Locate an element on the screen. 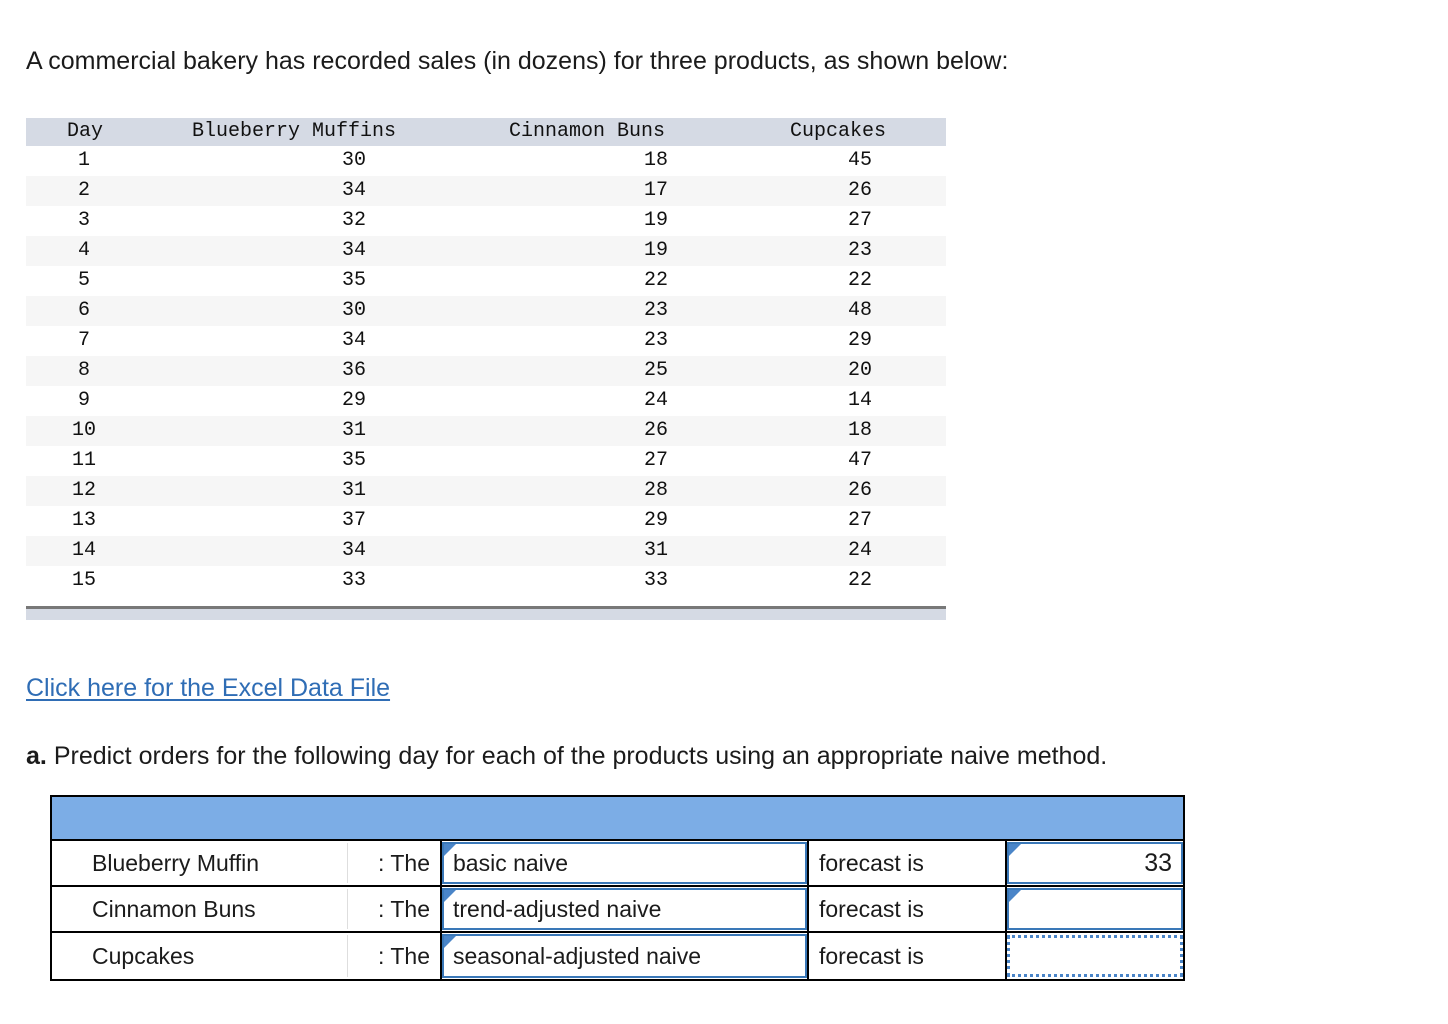  cell-day: 9 is located at coordinates (83, 400).